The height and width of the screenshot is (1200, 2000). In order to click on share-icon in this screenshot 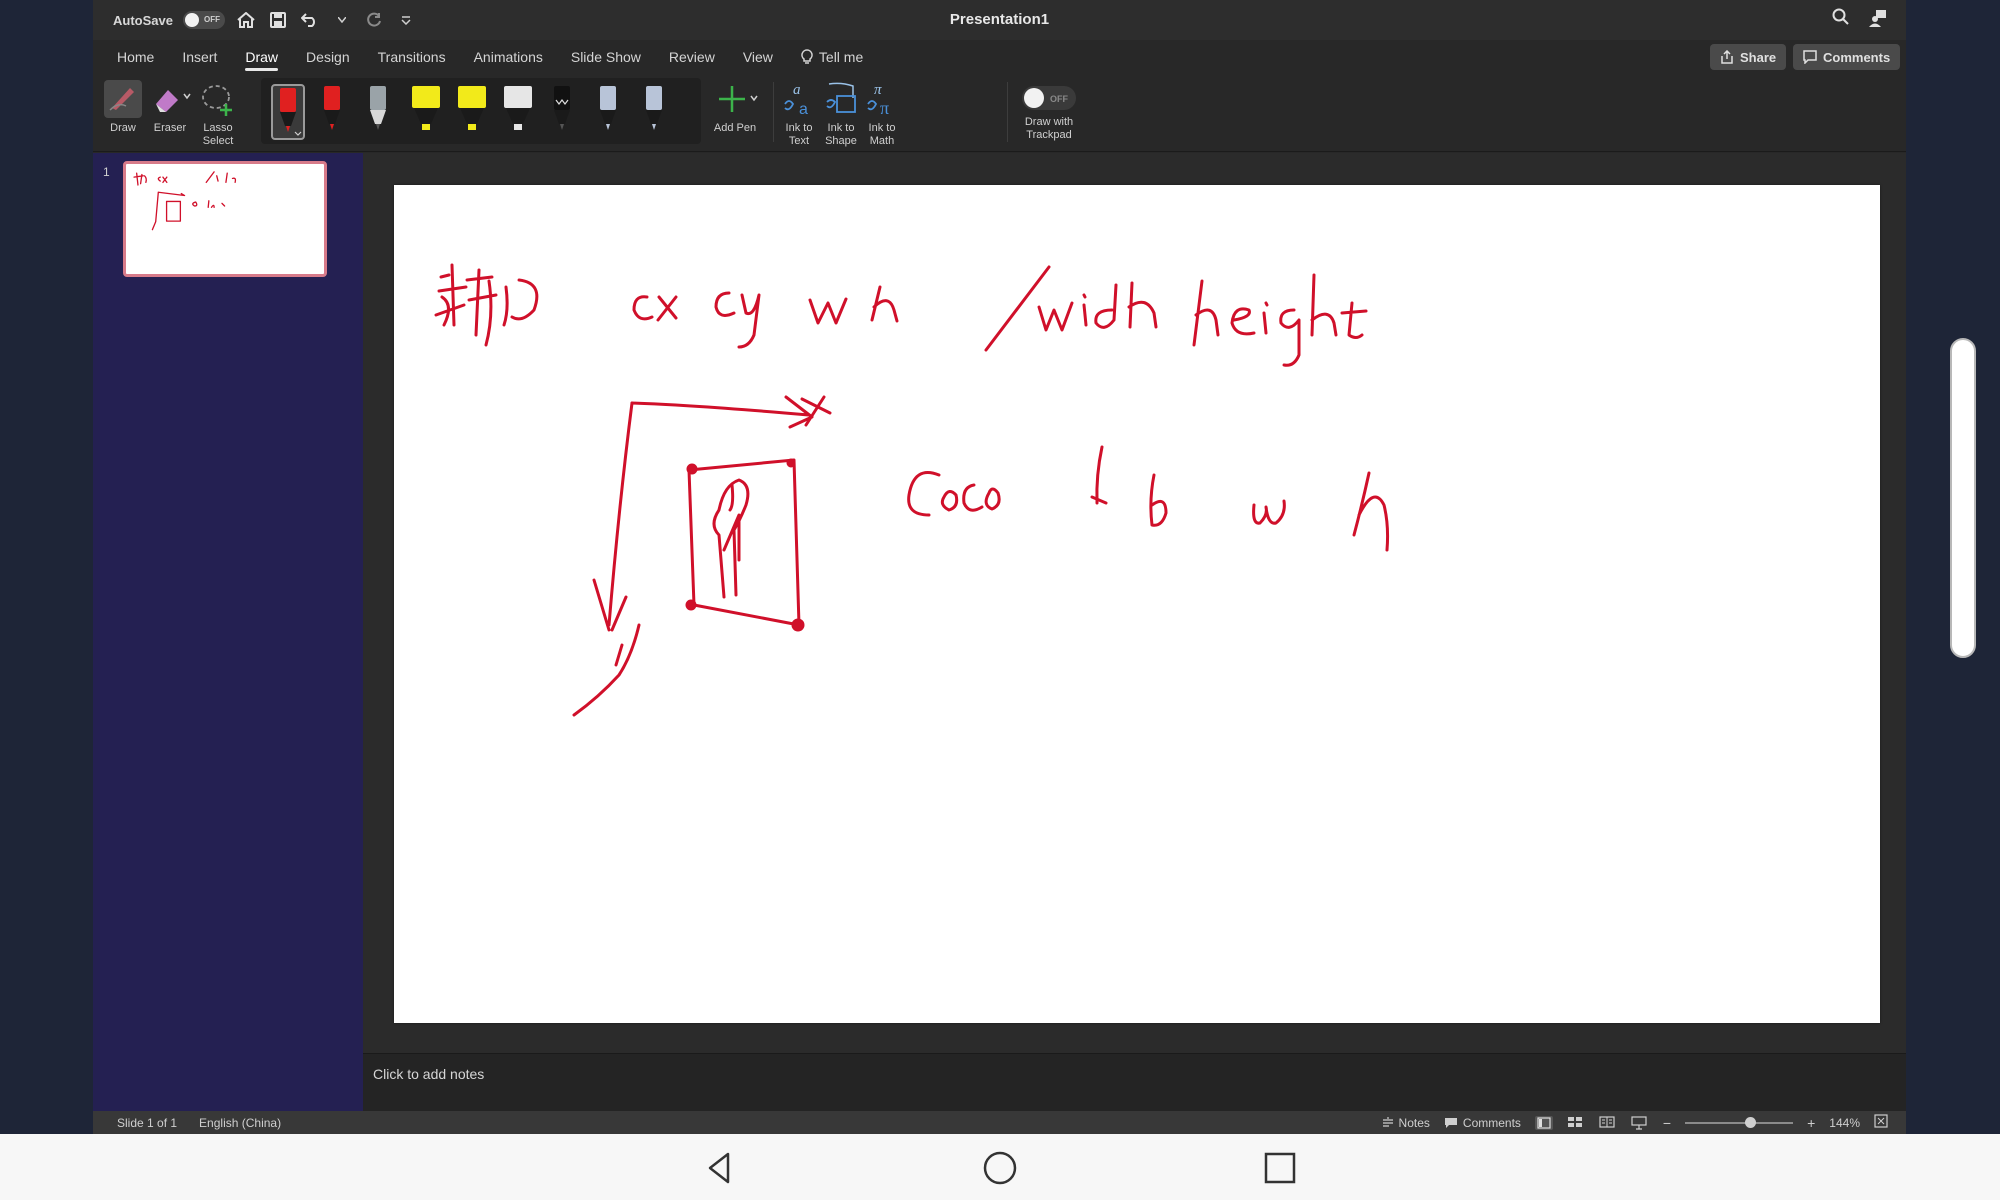, I will do `click(1727, 57)`.